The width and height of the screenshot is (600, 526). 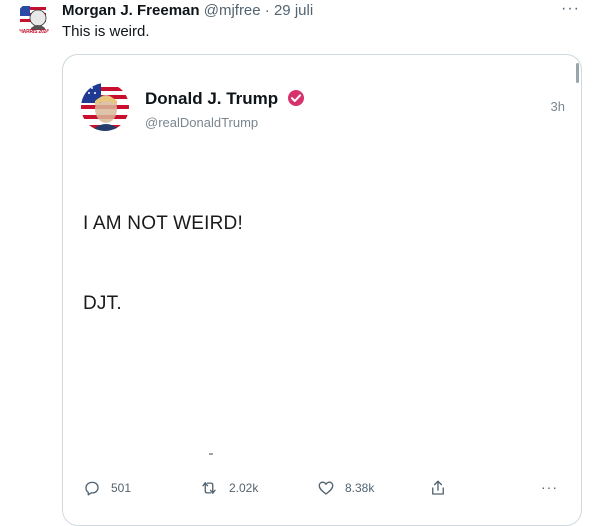 What do you see at coordinates (228, 488) in the screenshot?
I see `repost-button: 2.02k` at bounding box center [228, 488].